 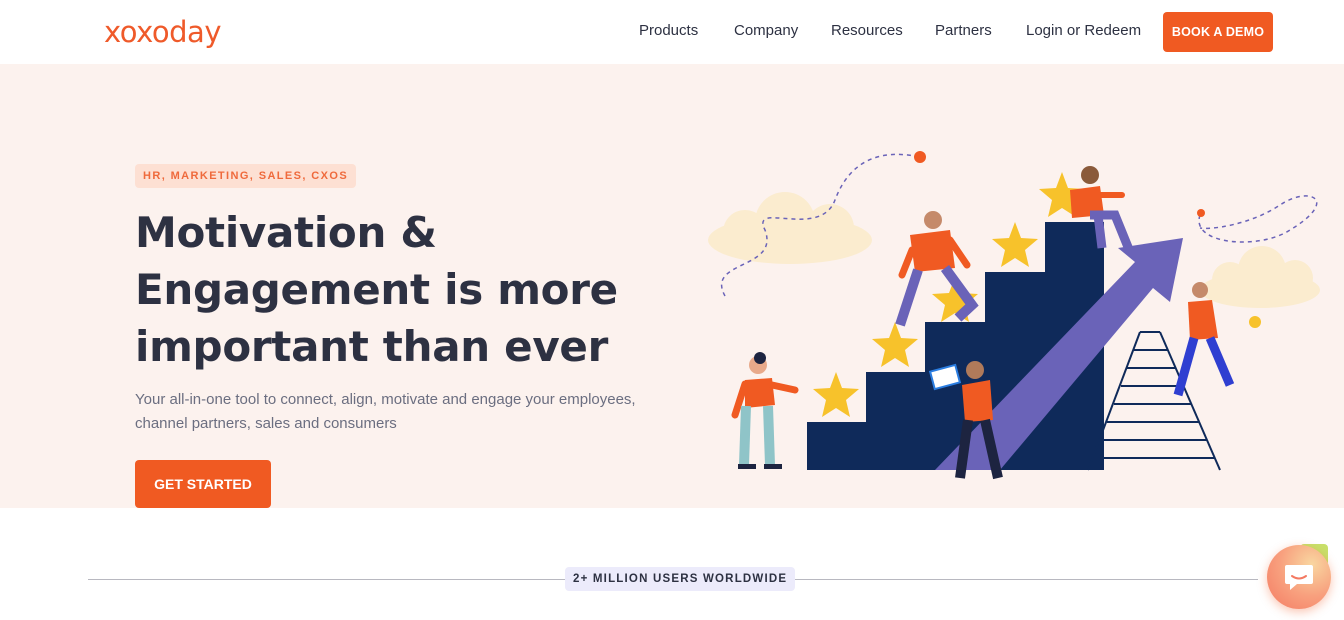 What do you see at coordinates (668, 30) in the screenshot?
I see `nav-products: Products` at bounding box center [668, 30].